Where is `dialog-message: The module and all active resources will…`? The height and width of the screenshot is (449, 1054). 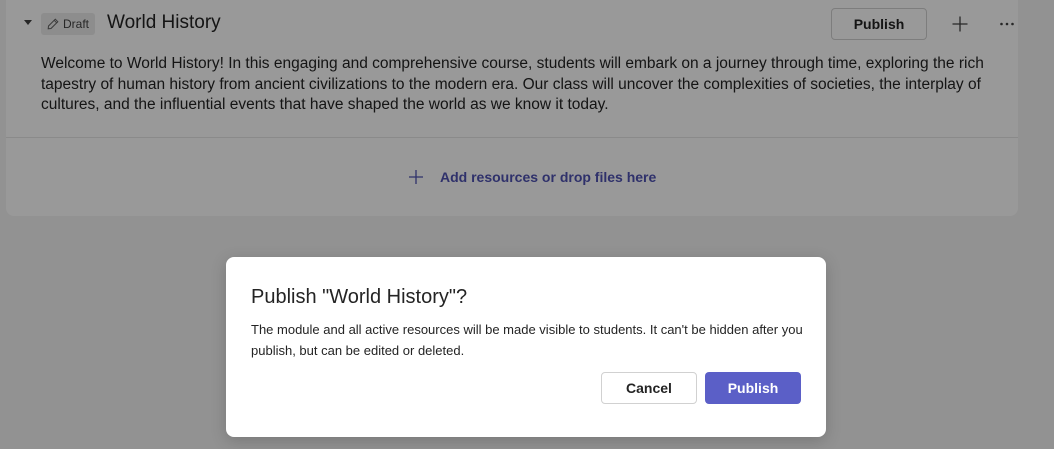 dialog-message: The module and all active resources will… is located at coordinates (527, 340).